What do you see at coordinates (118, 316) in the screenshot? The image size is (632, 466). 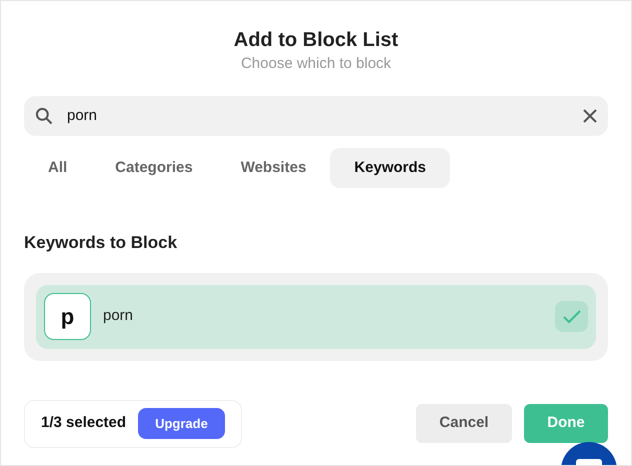 I see `keyword-label: porn` at bounding box center [118, 316].